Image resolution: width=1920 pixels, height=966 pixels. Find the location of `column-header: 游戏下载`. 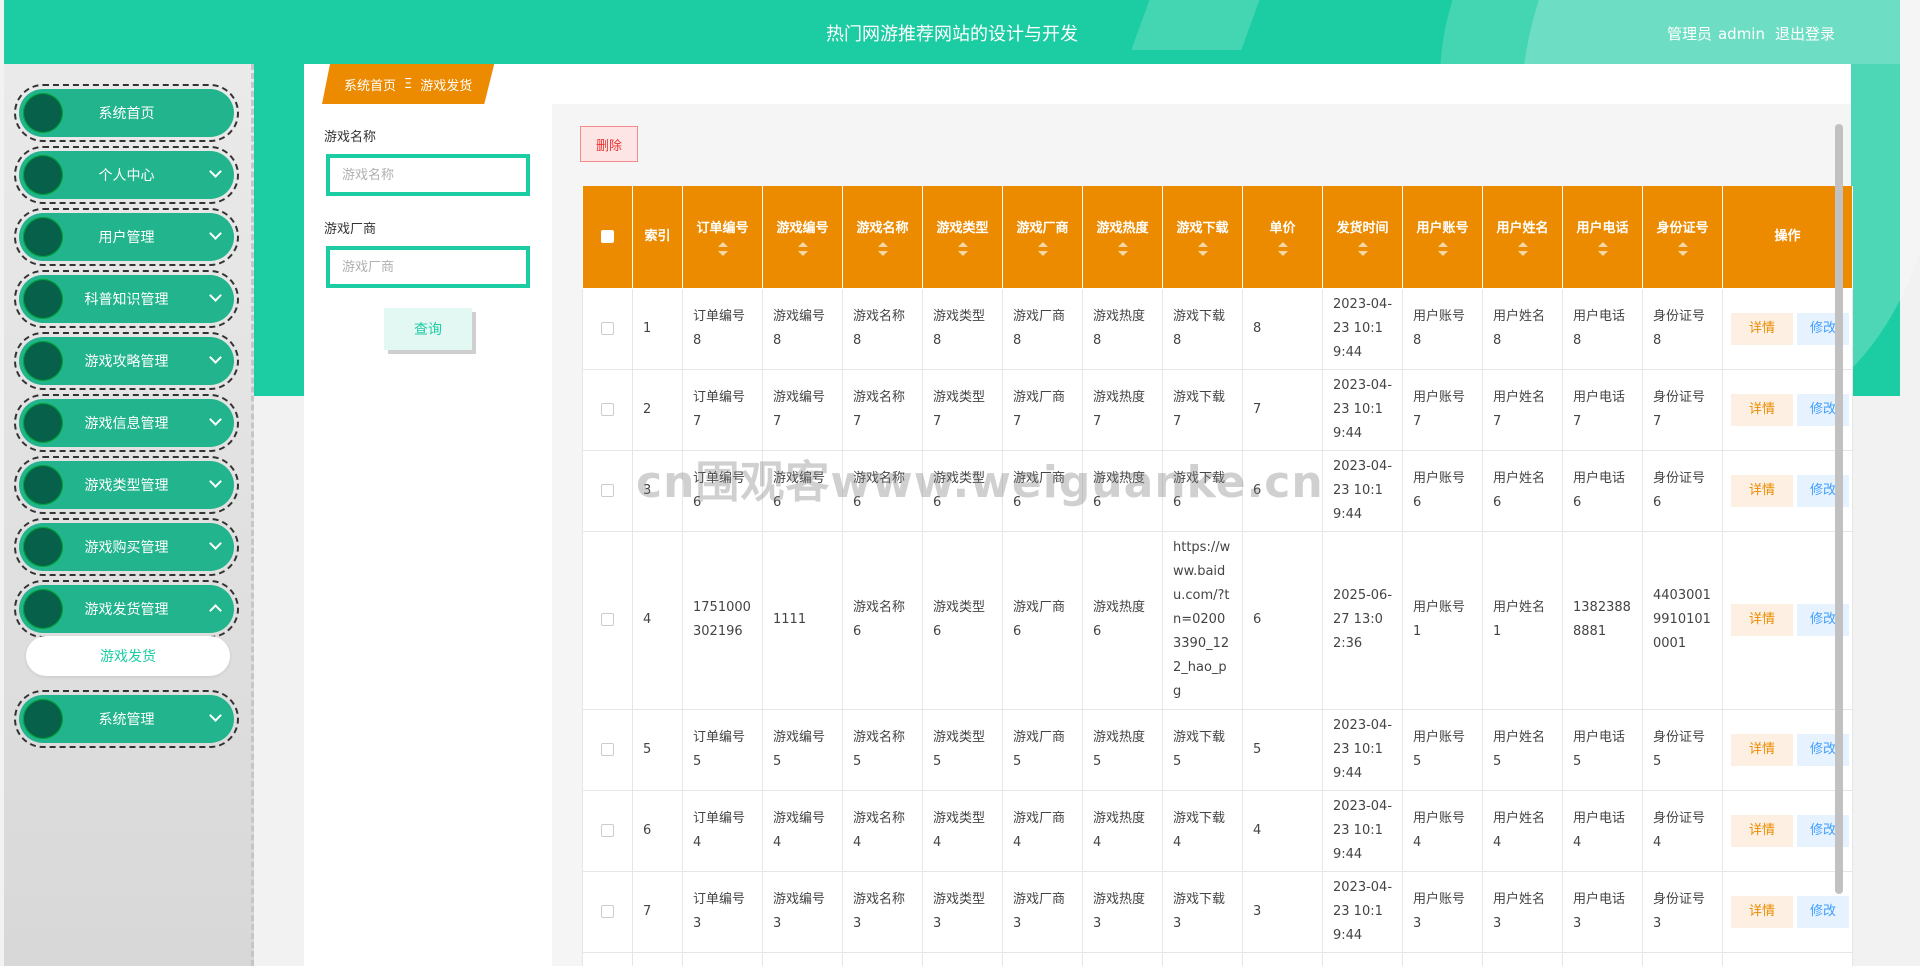

column-header: 游戏下载 is located at coordinates (1202, 237).